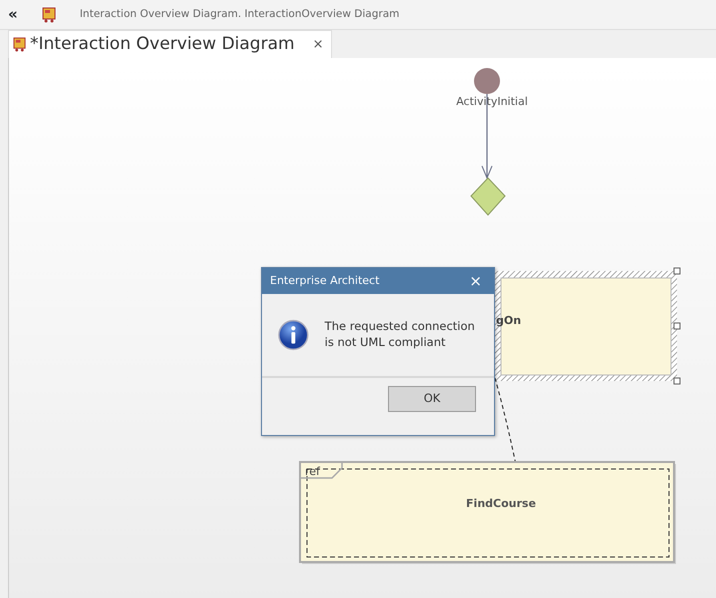  I want to click on ok-button: OK, so click(432, 399).